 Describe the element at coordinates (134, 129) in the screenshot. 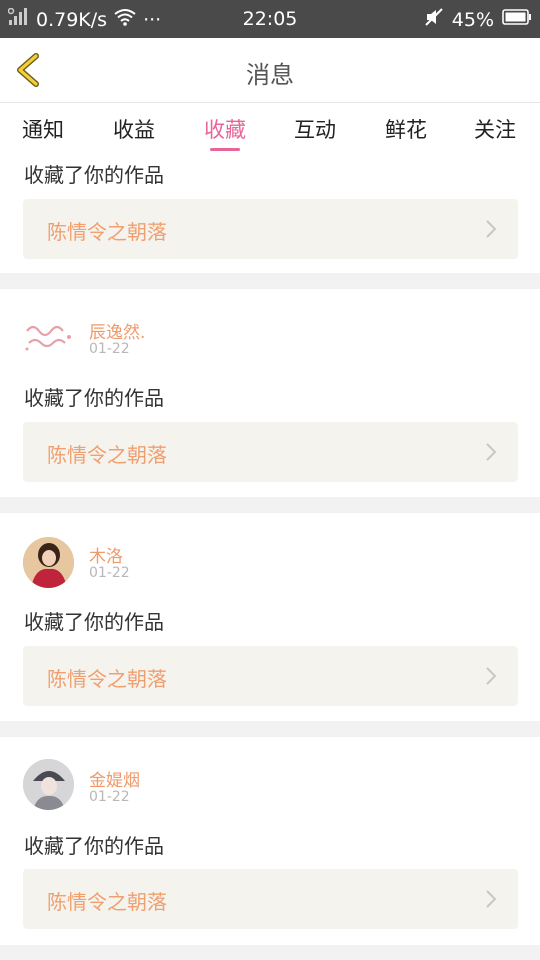

I see `tab-earnings: 收益` at that location.